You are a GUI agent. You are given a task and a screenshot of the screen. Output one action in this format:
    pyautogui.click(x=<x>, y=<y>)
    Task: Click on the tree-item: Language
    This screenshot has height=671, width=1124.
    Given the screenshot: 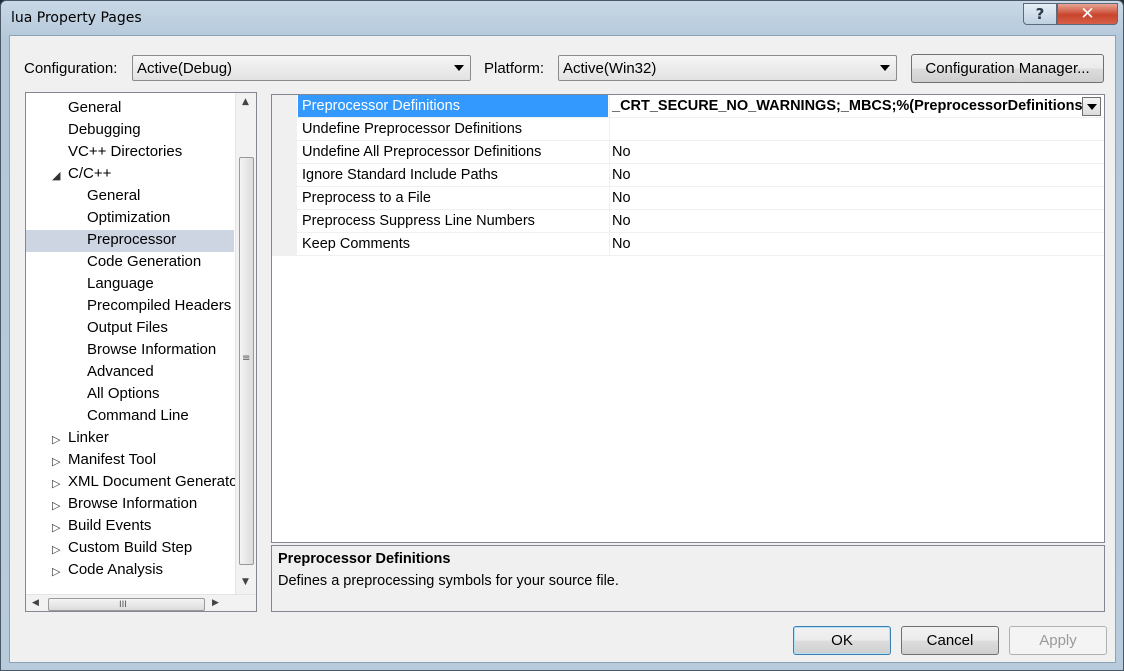 What is the action you would take?
    pyautogui.click(x=130, y=285)
    